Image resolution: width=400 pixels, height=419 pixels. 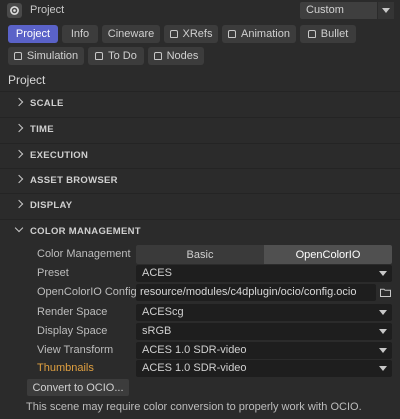 I want to click on field-label: Thumbnails, so click(x=65, y=368).